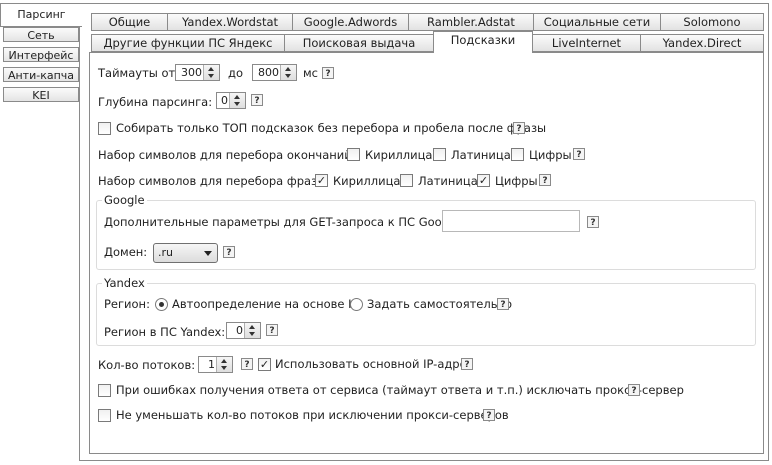 The image size is (772, 465). I want to click on phrases-latin-checkbox, so click(406, 180).